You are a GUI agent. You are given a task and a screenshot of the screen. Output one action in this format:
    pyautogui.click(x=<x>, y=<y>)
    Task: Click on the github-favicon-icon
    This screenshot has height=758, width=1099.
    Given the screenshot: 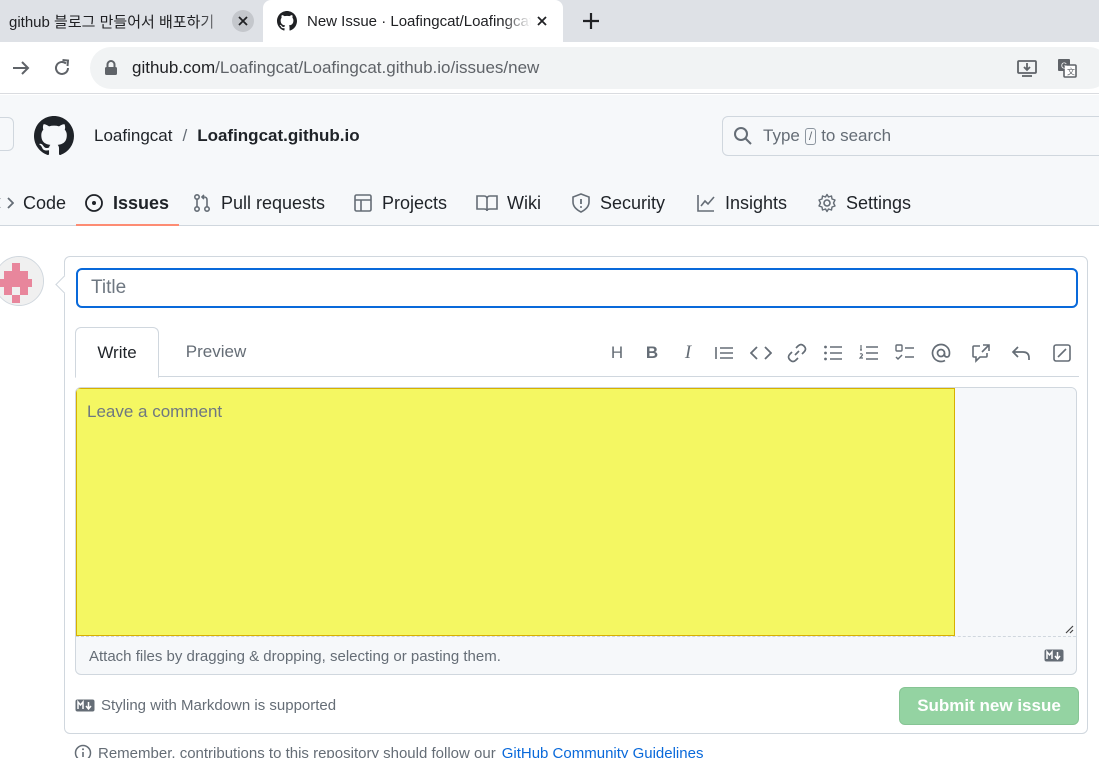 What is the action you would take?
    pyautogui.click(x=287, y=21)
    